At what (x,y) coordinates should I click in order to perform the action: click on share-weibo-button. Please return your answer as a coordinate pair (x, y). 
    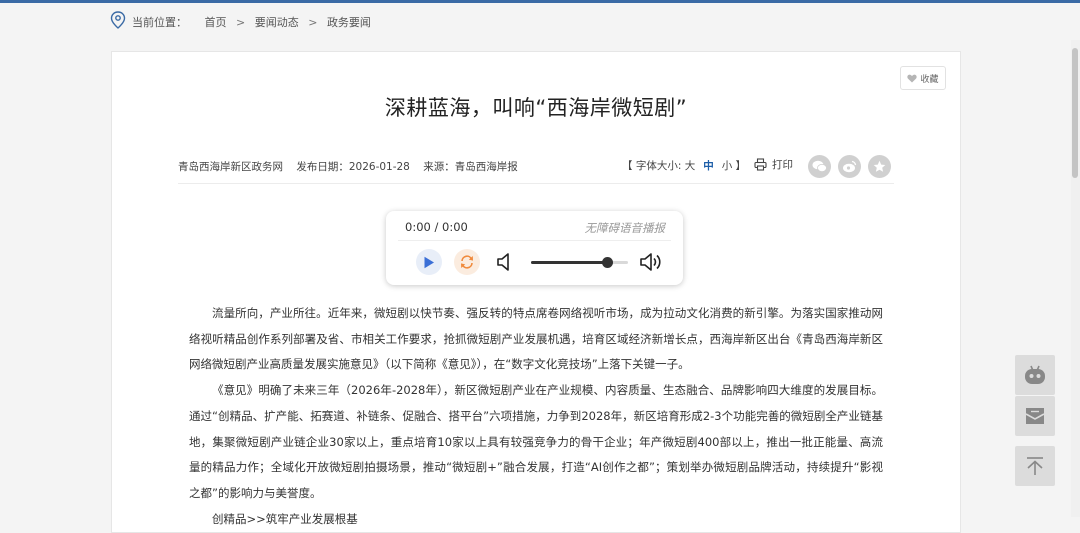
    Looking at the image, I should click on (849, 166).